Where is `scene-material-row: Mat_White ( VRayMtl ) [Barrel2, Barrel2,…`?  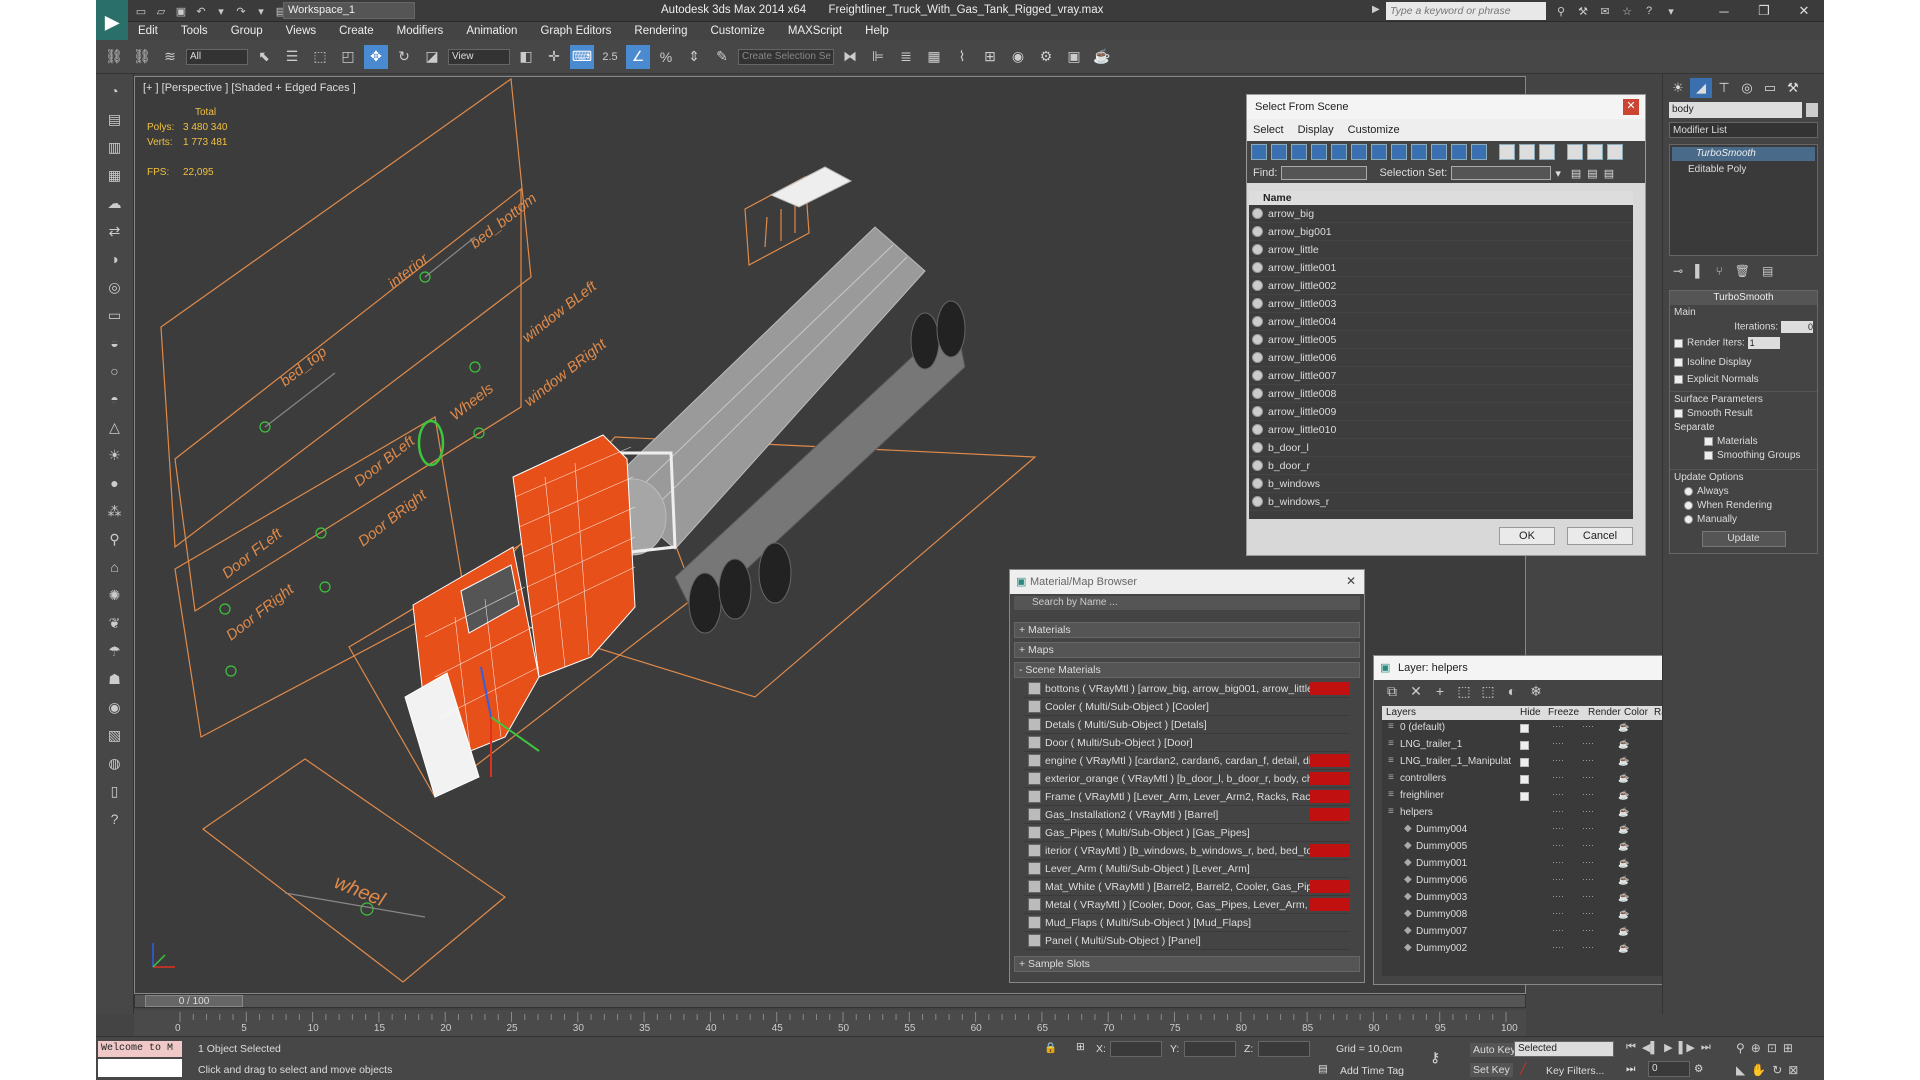 scene-material-row: Mat_White ( VRayMtl ) [Barrel2, Barrel2,… is located at coordinates (1187, 887).